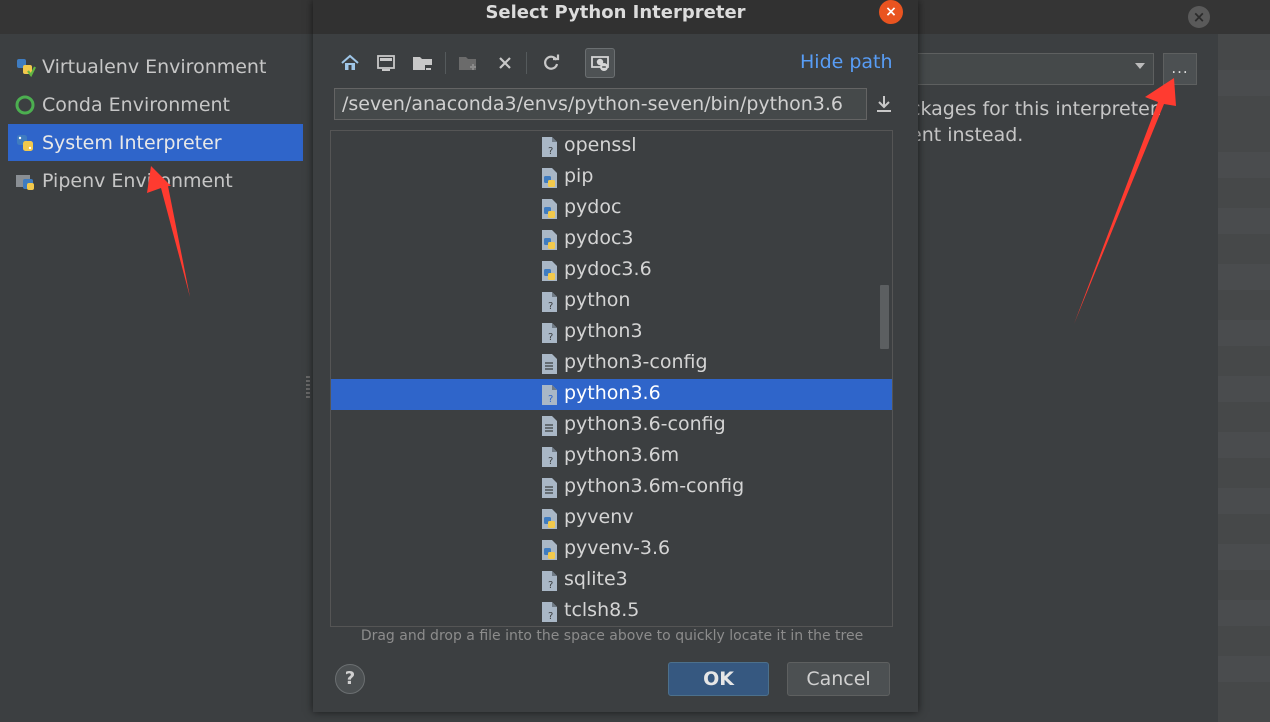 This screenshot has height=722, width=1270. I want to click on file-name: python3.6-config, so click(645, 424).